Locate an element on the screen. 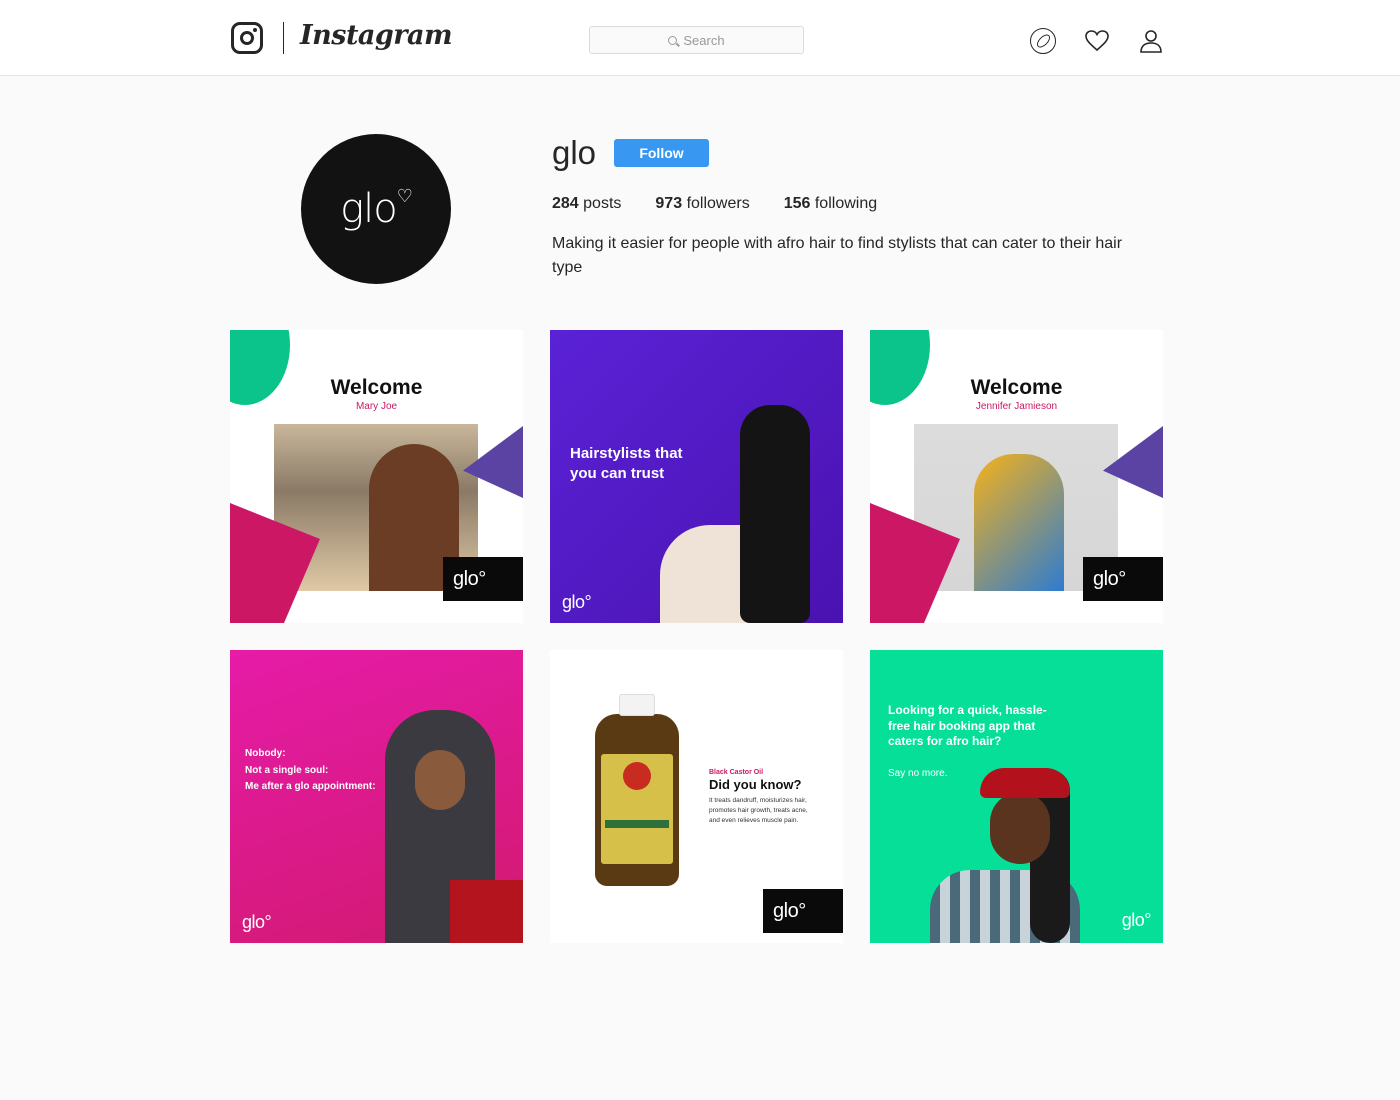 The width and height of the screenshot is (1400, 1100). post-tile-hairstylists: Hairstylists that you can trust glo° is located at coordinates (696, 476).